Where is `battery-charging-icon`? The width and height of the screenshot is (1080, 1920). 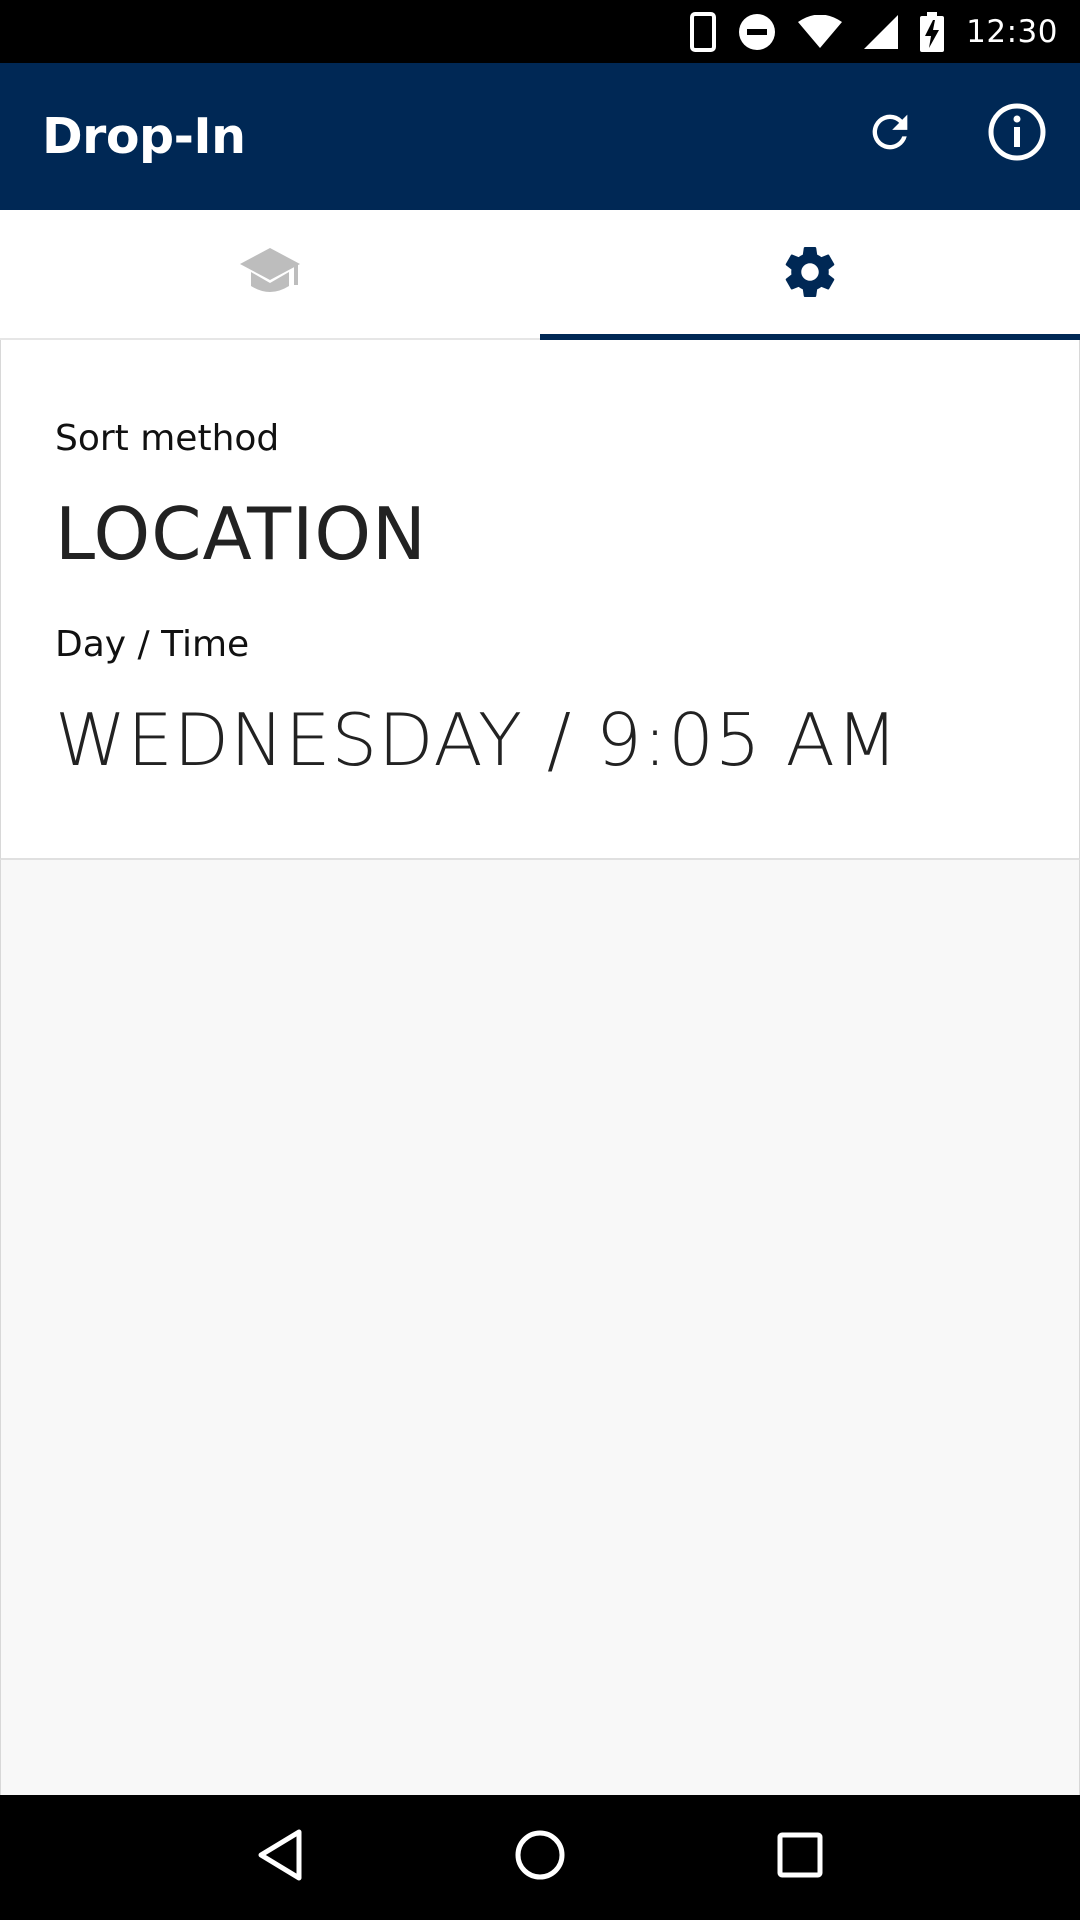
battery-charging-icon is located at coordinates (932, 31).